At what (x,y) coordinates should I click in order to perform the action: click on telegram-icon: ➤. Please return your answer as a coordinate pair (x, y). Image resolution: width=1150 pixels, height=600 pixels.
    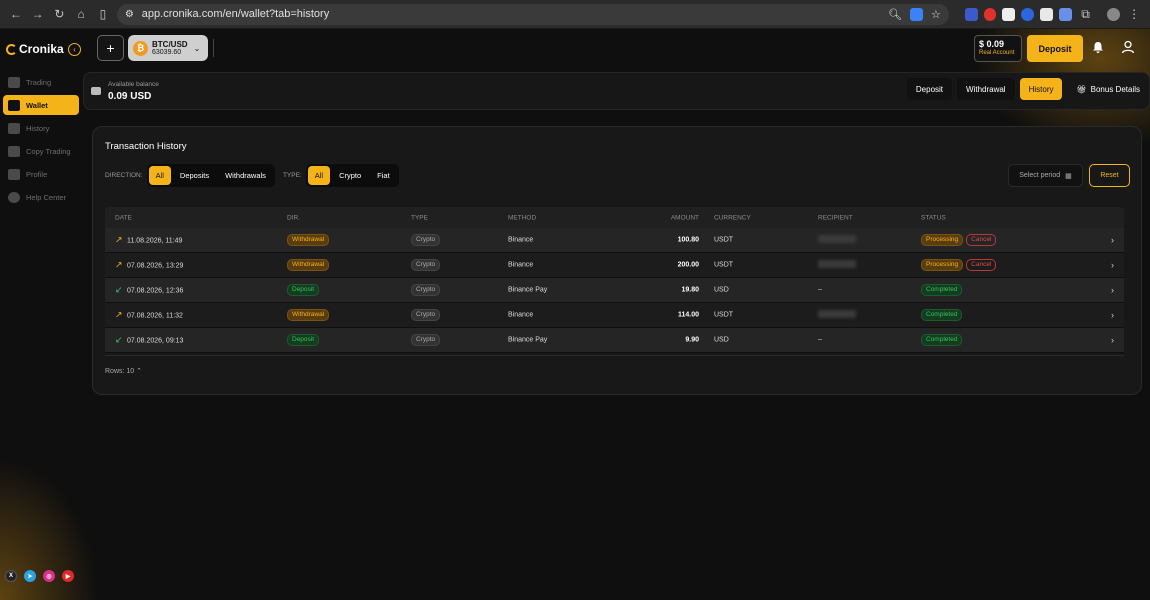
    Looking at the image, I should click on (30, 576).